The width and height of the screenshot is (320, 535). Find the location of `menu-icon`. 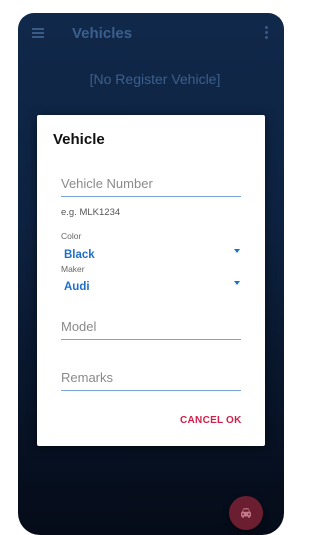

menu-icon is located at coordinates (38, 33).